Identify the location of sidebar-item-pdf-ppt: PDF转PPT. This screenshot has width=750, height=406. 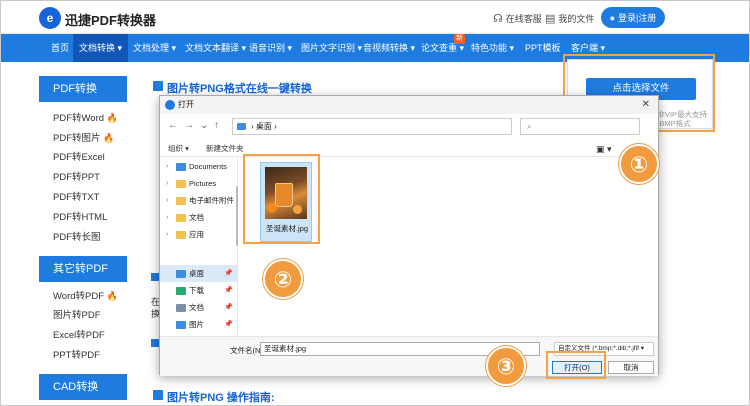
(83, 178).